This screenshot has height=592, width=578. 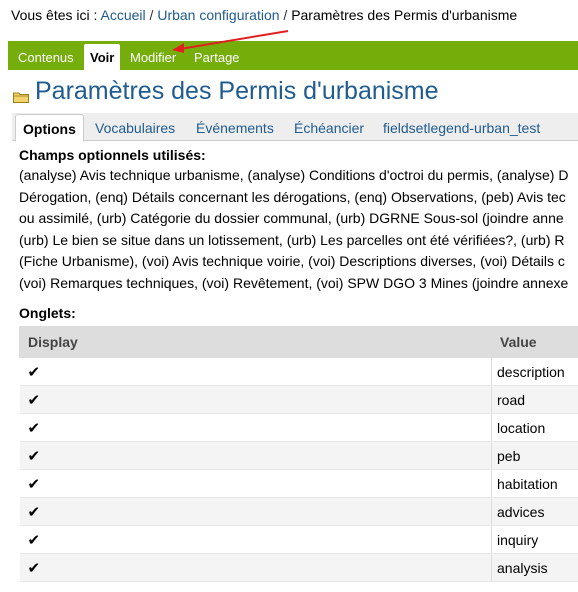 What do you see at coordinates (329, 127) in the screenshot?
I see `tab-echeancier: Échéancier` at bounding box center [329, 127].